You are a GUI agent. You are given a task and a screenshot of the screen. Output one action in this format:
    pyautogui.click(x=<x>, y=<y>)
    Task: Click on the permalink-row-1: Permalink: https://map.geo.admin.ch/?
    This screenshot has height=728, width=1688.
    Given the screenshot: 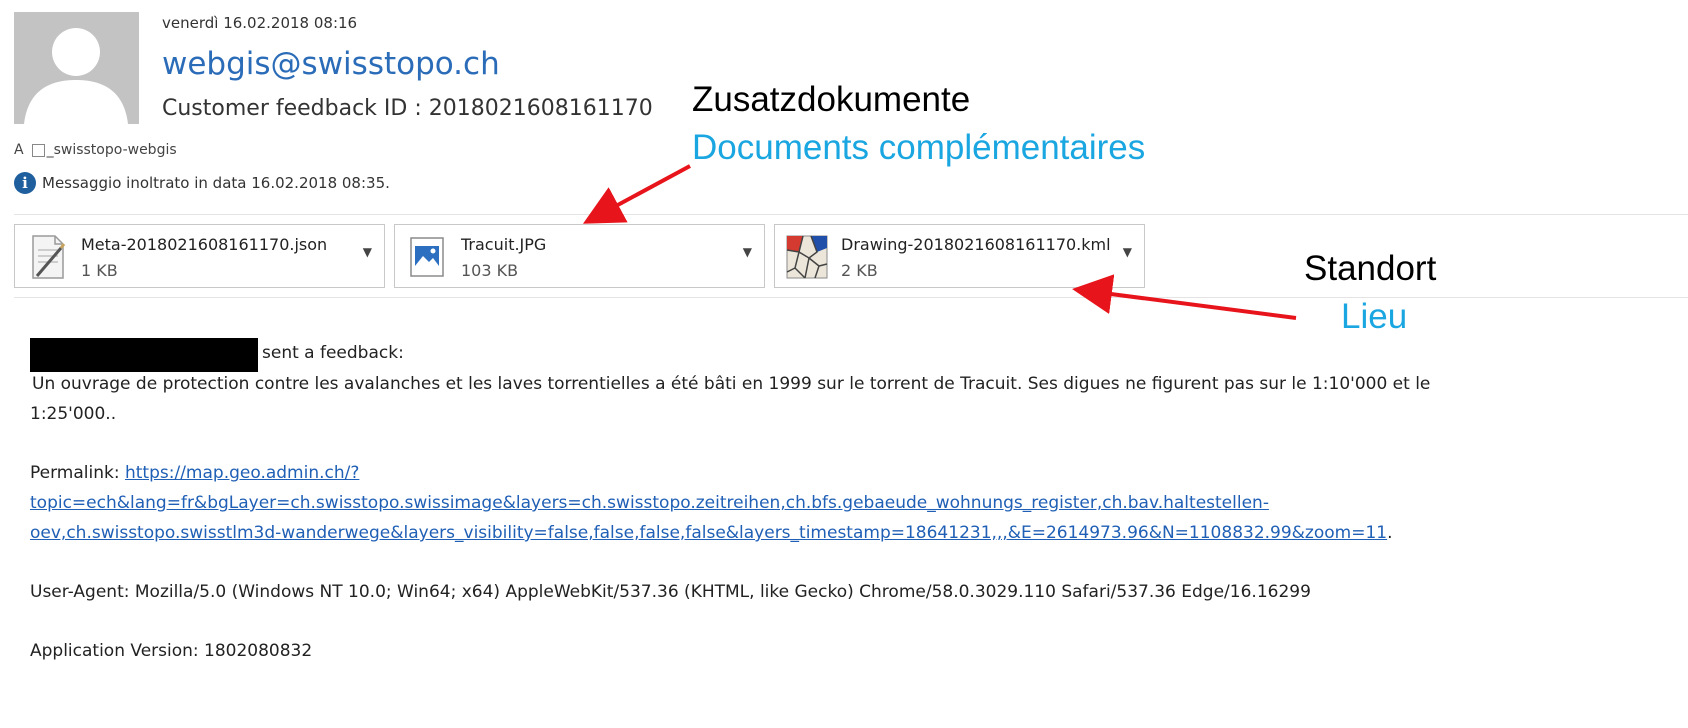 What is the action you would take?
    pyautogui.click(x=194, y=473)
    